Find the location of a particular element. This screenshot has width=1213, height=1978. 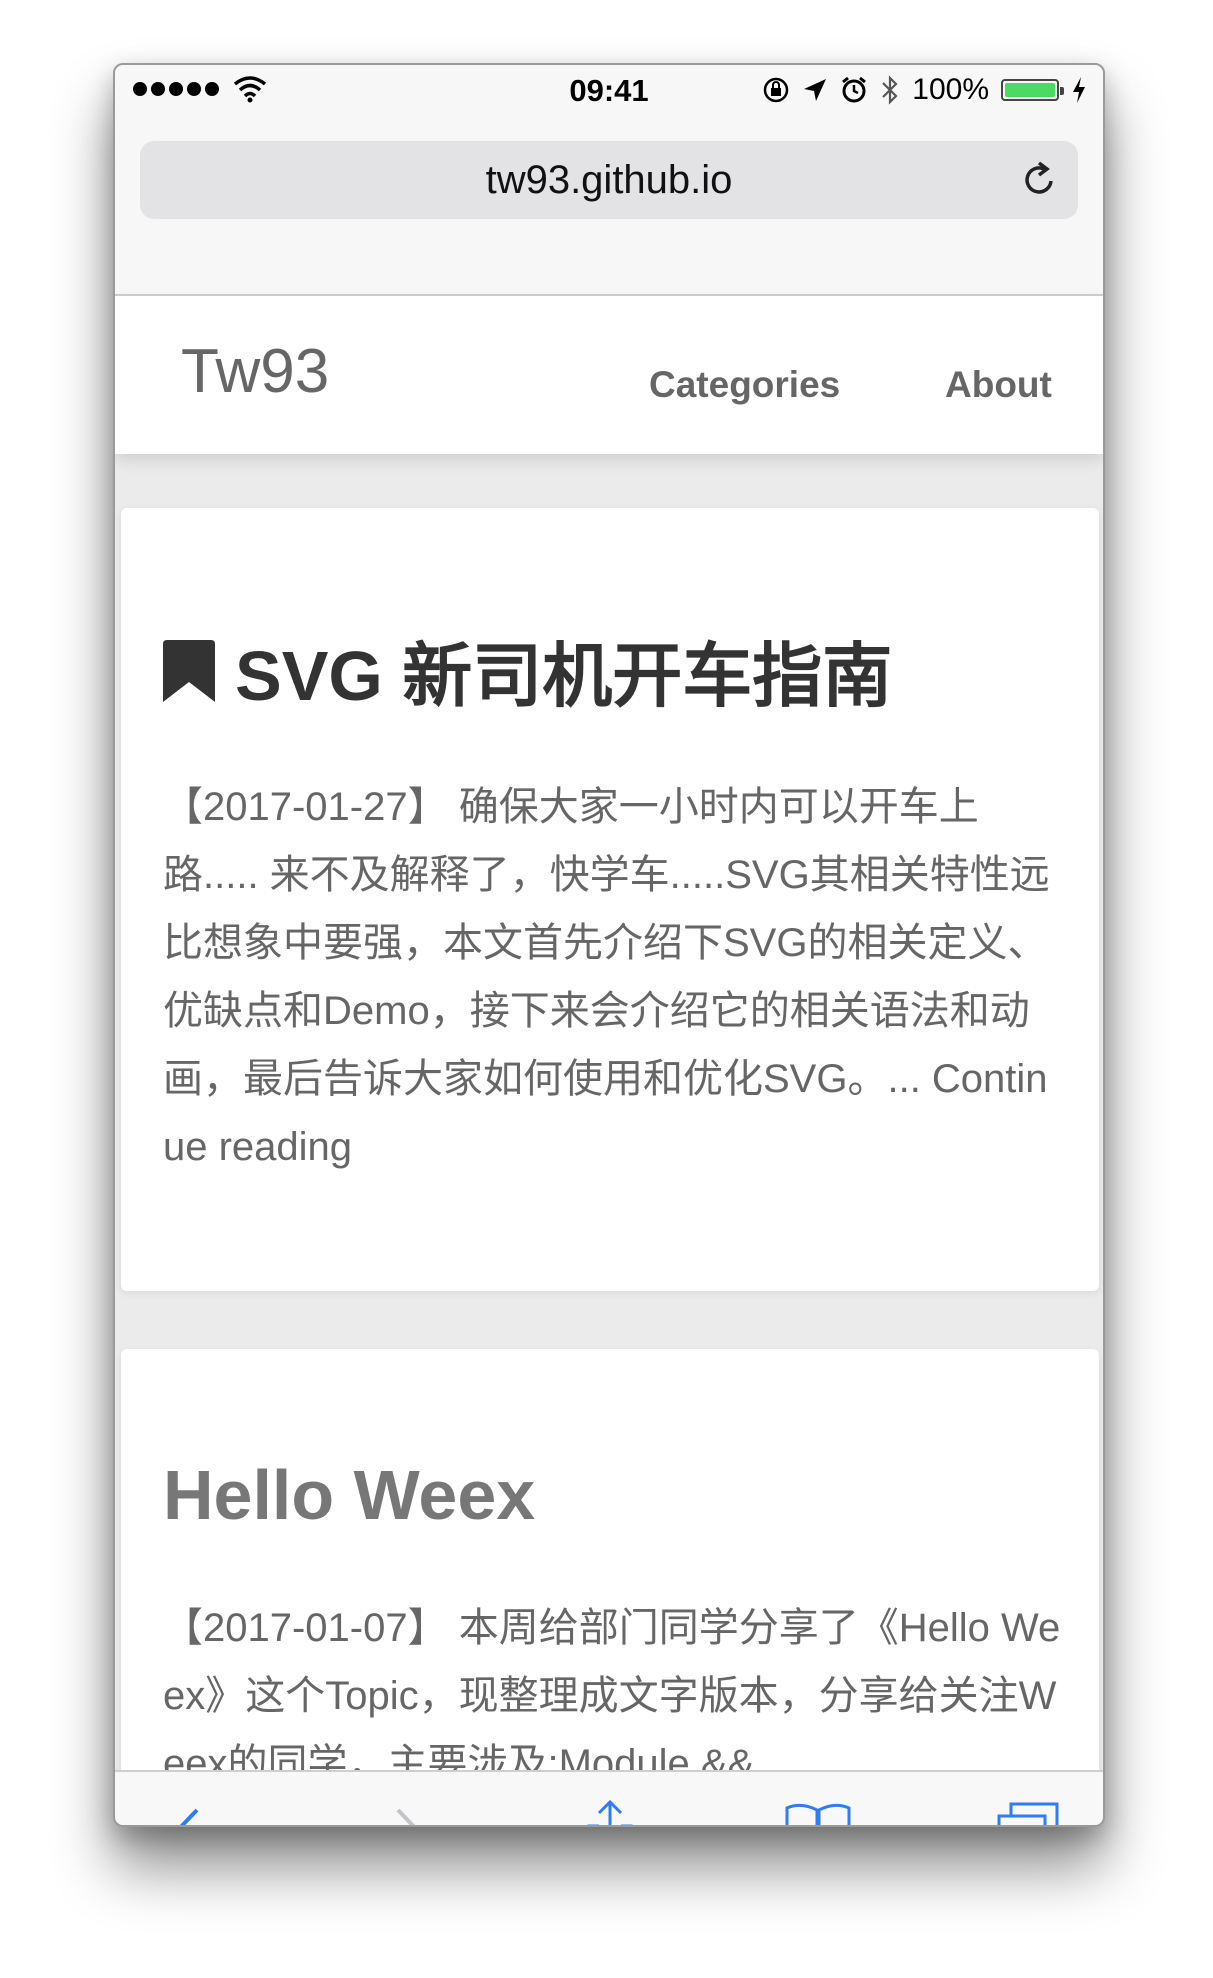

tabs-icon is located at coordinates (1028, 1812).